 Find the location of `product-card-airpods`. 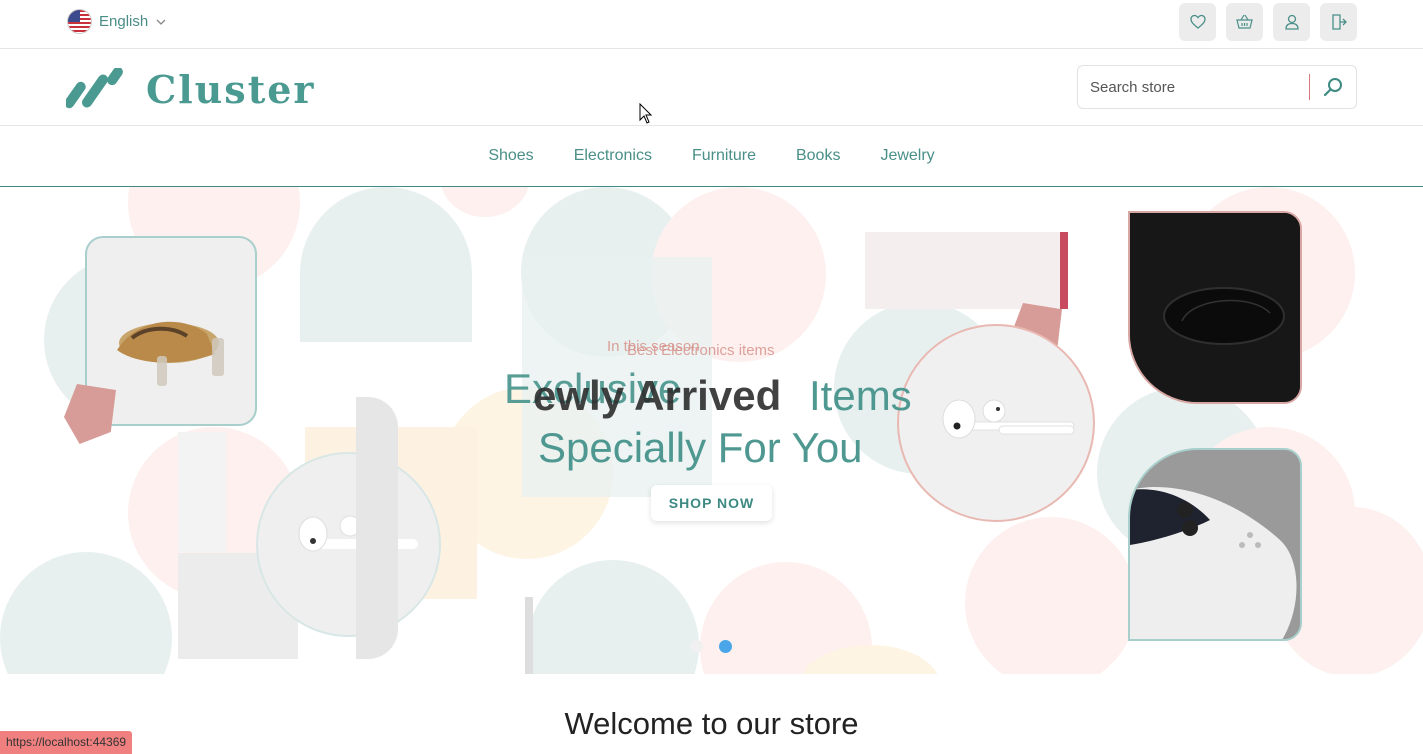

product-card-airpods is located at coordinates (996, 423).